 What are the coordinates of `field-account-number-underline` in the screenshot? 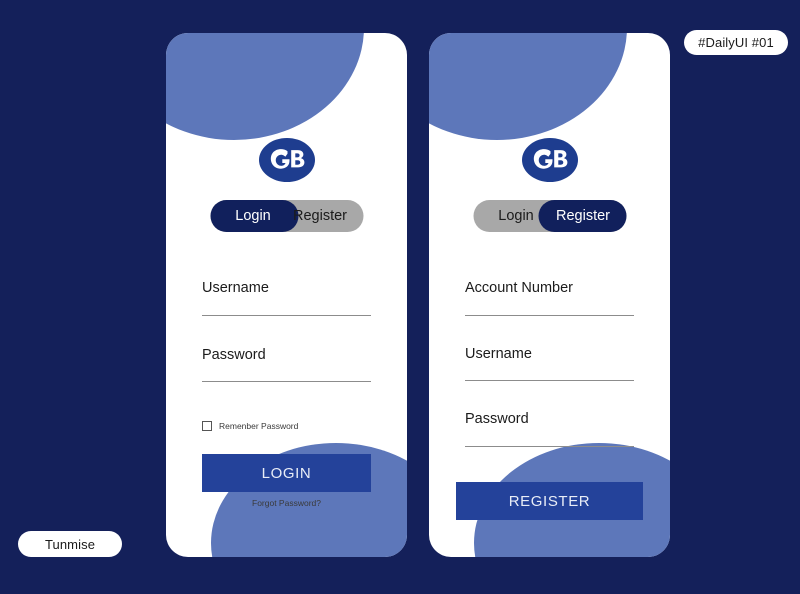 It's located at (549, 315).